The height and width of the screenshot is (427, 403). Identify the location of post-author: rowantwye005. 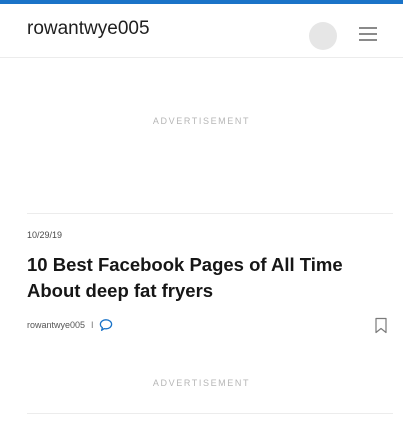
(56, 325).